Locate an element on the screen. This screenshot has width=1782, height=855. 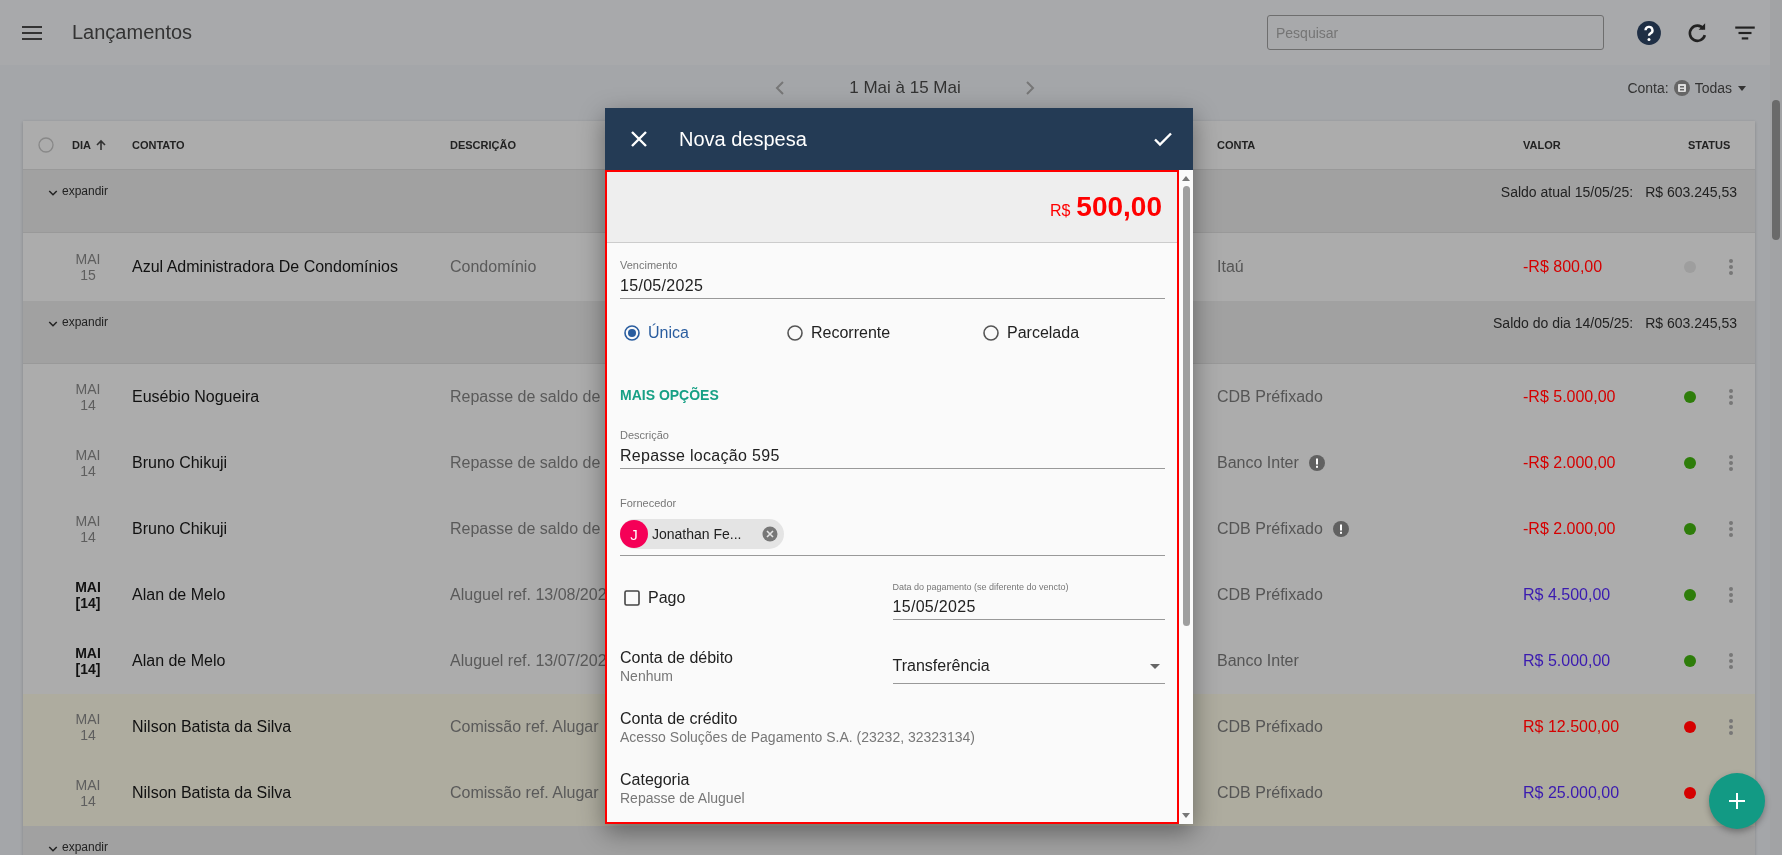
currency-label: R$ is located at coordinates (1060, 211).